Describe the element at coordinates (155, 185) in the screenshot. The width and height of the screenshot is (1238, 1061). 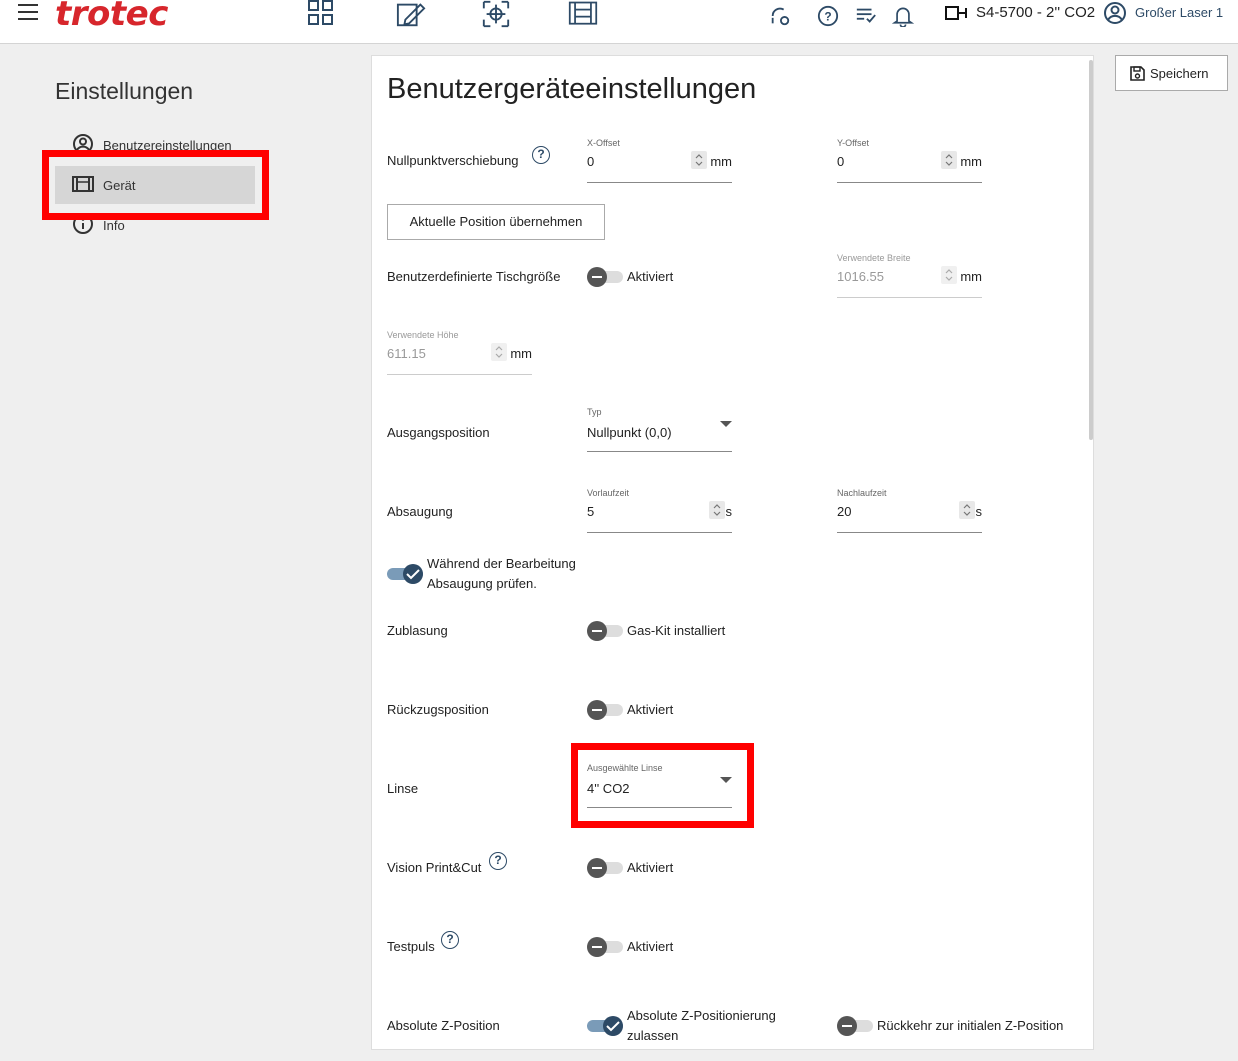
I see `highlight-box-geraet` at that location.